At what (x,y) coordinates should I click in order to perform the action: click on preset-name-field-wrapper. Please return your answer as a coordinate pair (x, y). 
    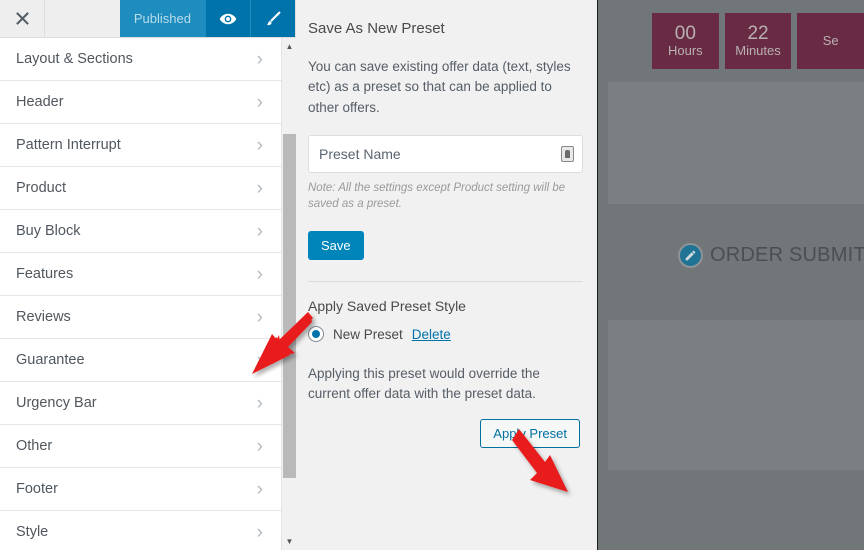
    Looking at the image, I should click on (445, 153).